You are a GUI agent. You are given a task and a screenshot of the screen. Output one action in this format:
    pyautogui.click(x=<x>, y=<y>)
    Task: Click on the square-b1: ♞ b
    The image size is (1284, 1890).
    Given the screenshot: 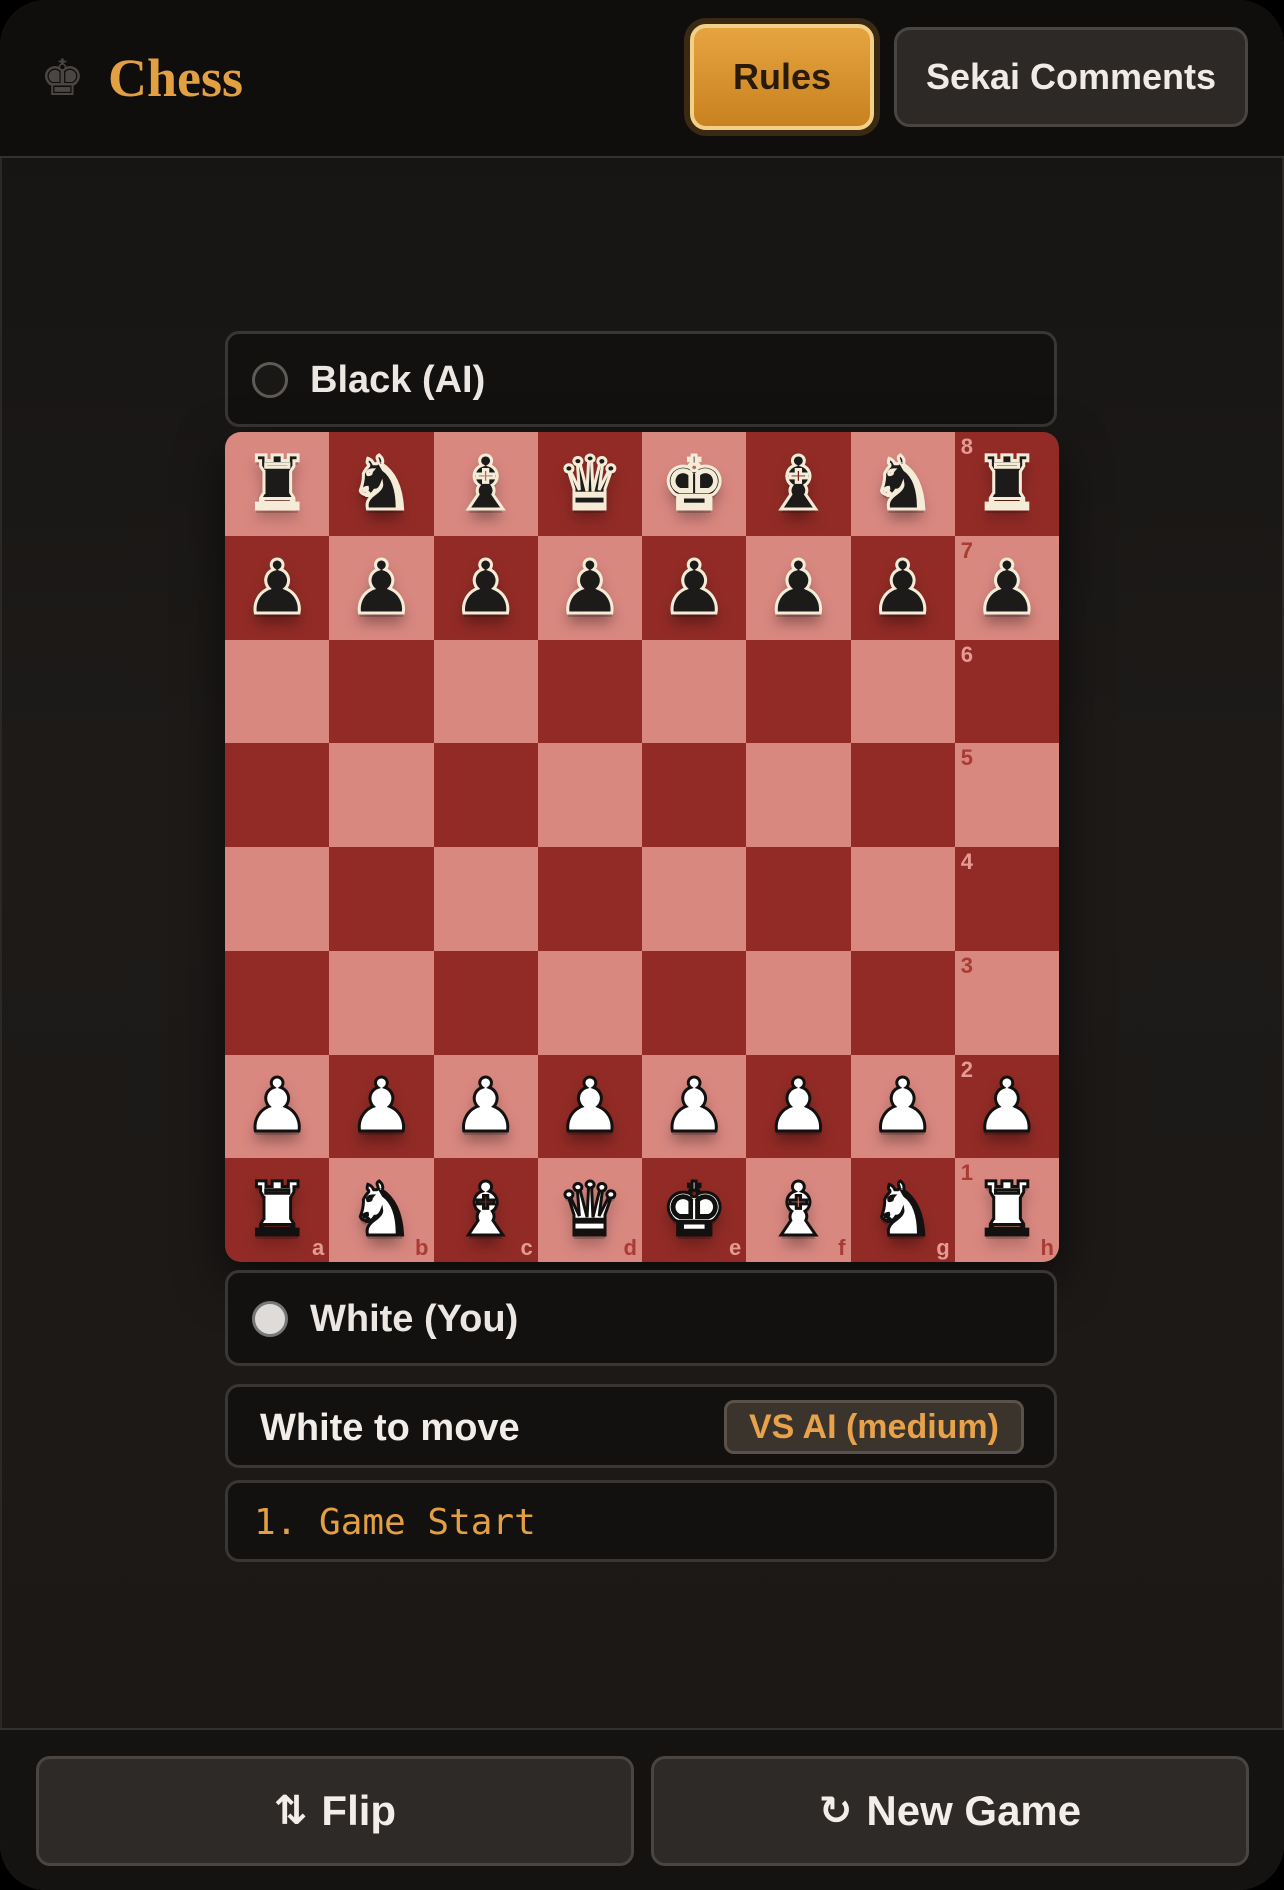 What is the action you would take?
    pyautogui.click(x=381, y=1210)
    